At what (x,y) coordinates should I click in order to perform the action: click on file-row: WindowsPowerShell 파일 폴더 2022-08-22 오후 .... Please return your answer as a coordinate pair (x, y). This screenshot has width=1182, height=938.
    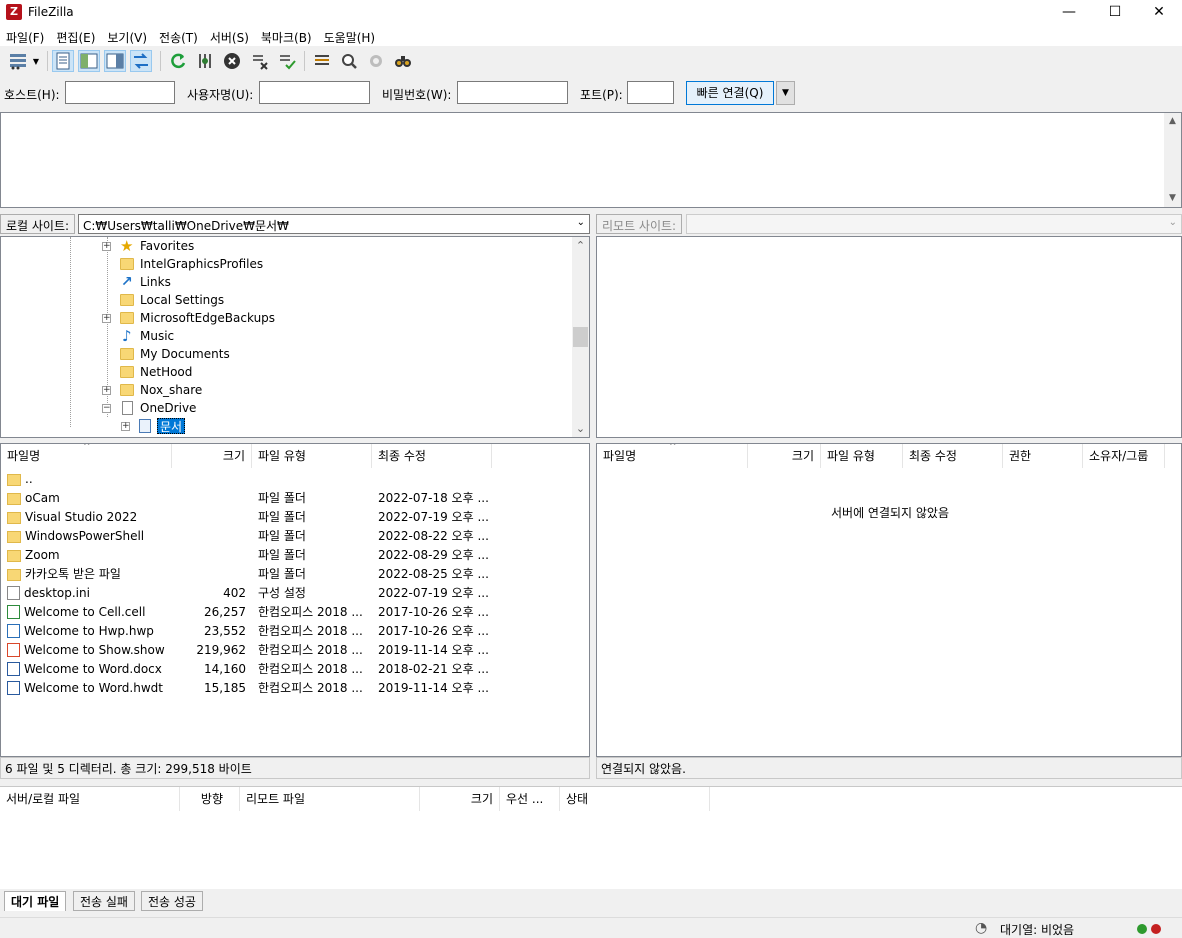
    Looking at the image, I should click on (295, 536).